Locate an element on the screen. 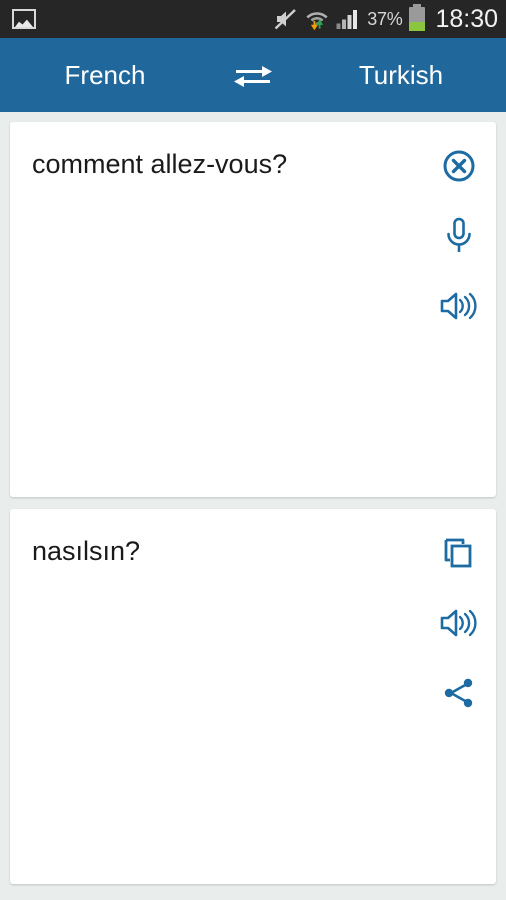 The height and width of the screenshot is (900, 506). microphone-icon is located at coordinates (459, 234).